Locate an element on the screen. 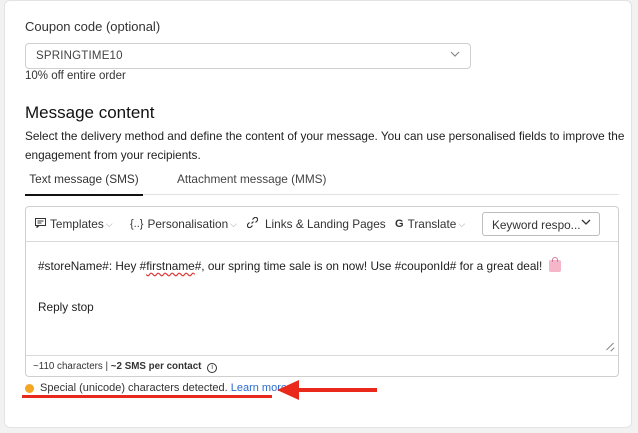 The width and height of the screenshot is (638, 433). message-content-title: Message content is located at coordinates (90, 112).